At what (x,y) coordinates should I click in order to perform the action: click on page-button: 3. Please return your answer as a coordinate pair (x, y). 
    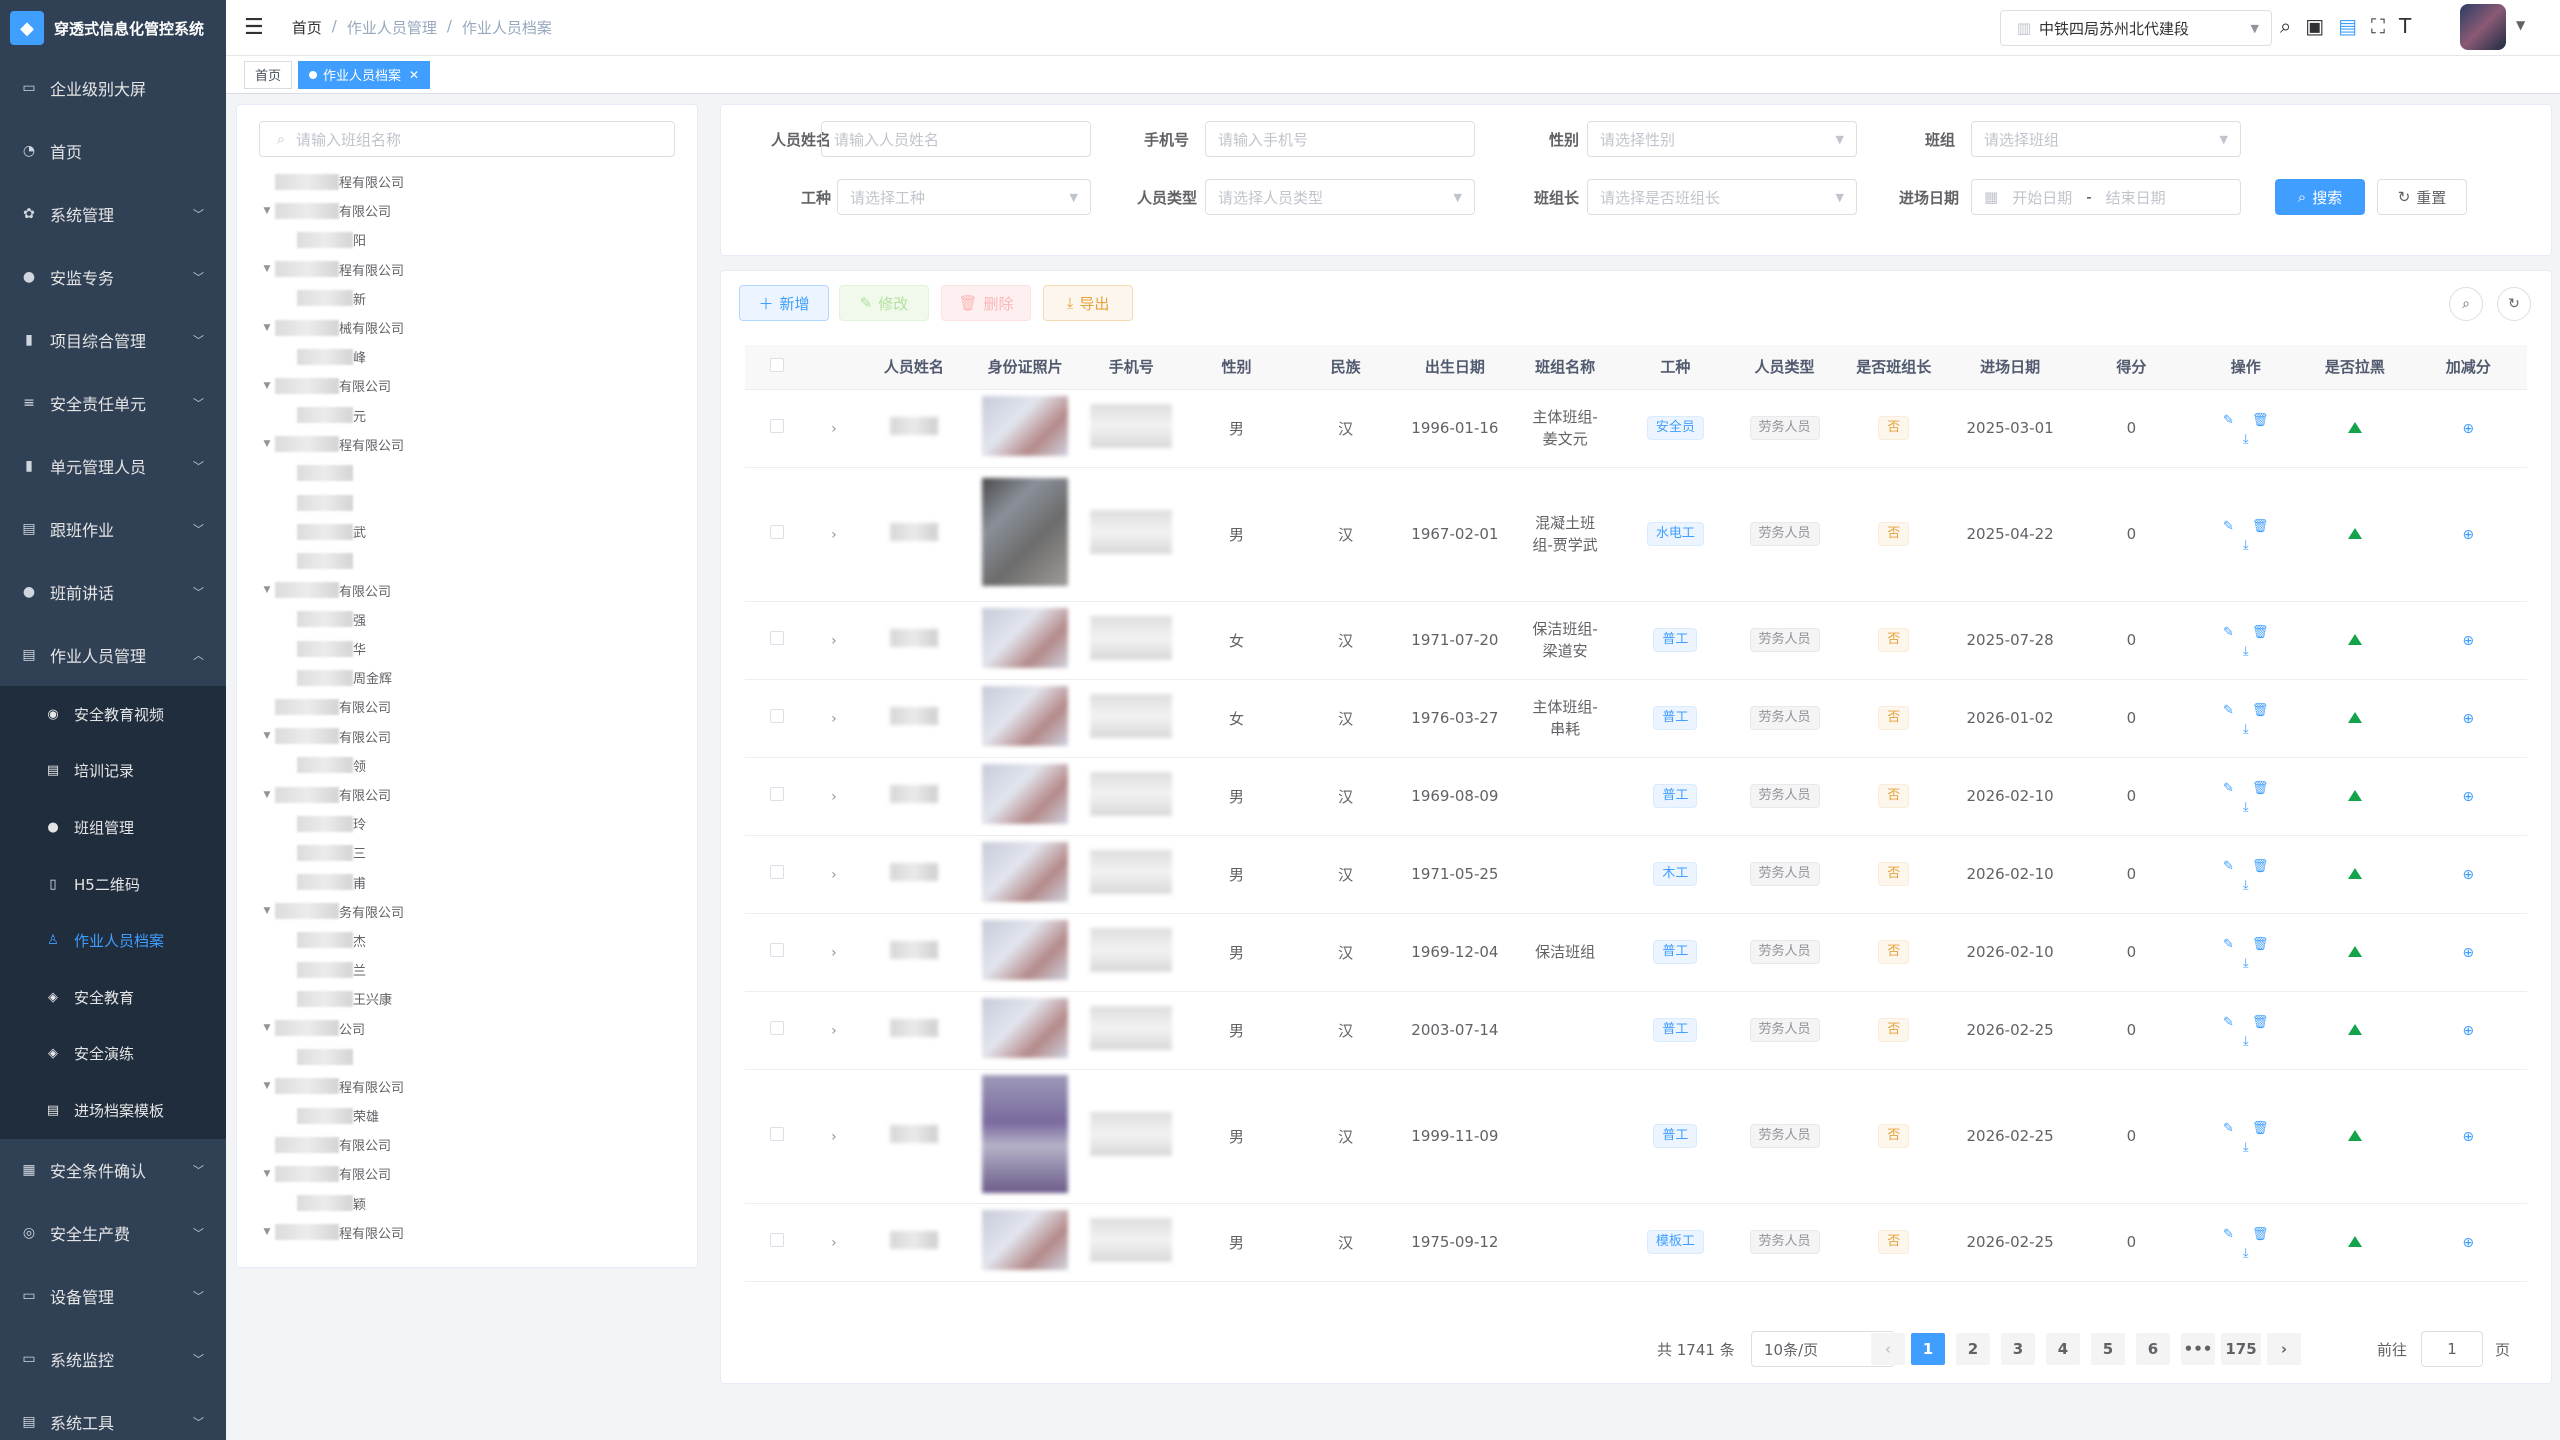
    Looking at the image, I should click on (2018, 1349).